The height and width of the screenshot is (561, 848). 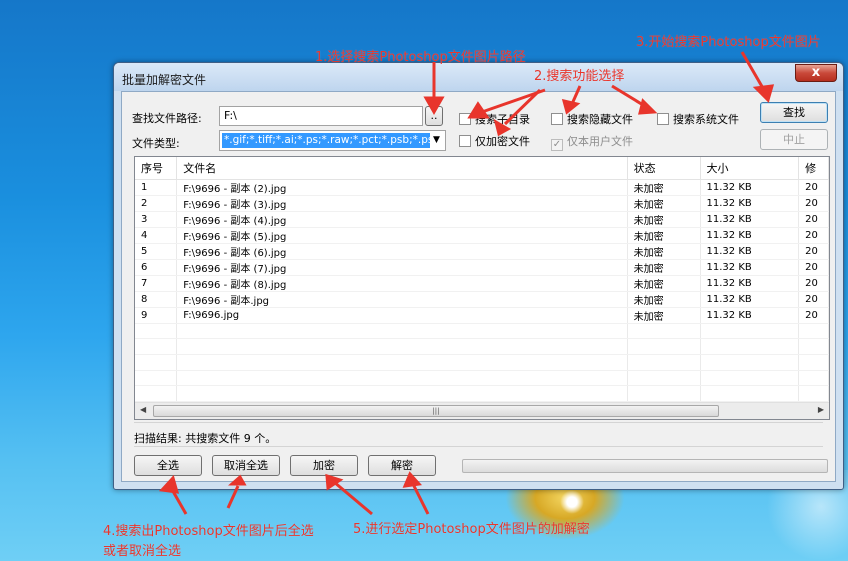 I want to click on horizontal-scrollbar: ◀ ||| ▶, so click(x=482, y=410).